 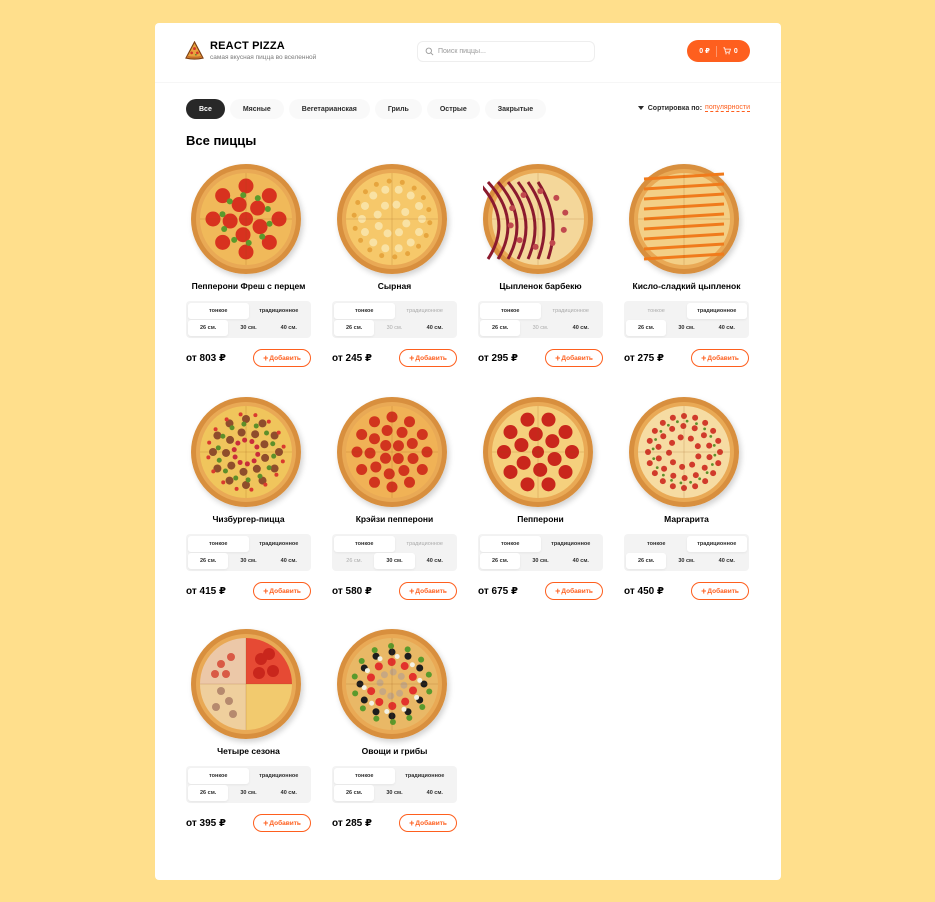 What do you see at coordinates (329, 109) in the screenshot?
I see `category-vegetarian: Вегетарианская` at bounding box center [329, 109].